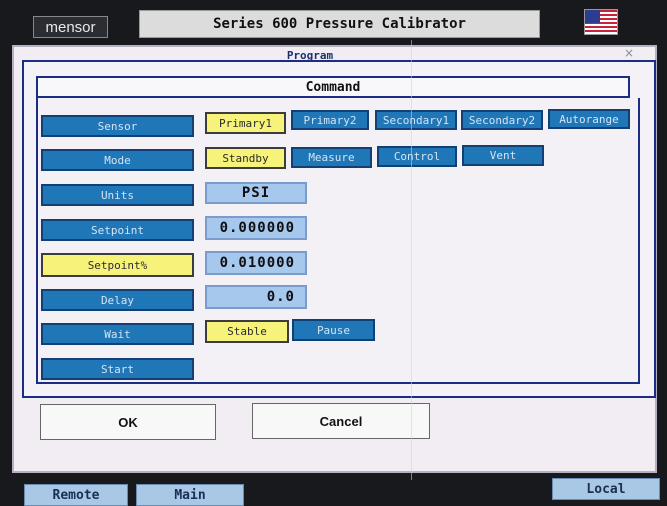 Image resolution: width=667 pixels, height=506 pixels. Describe the element at coordinates (629, 53) in the screenshot. I see `close-icon: ×` at that location.